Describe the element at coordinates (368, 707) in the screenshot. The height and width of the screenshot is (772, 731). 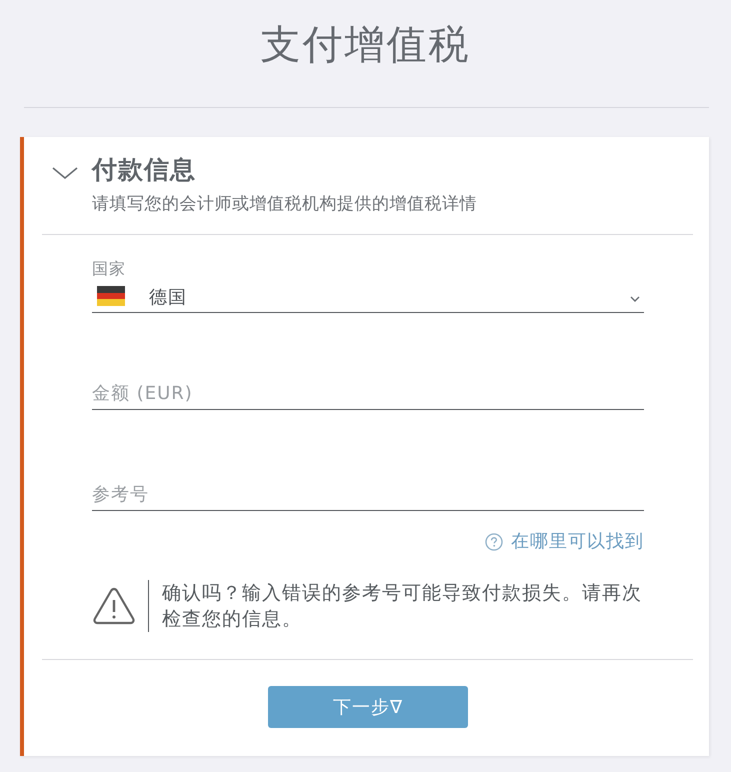
I see `next-button: 下一步∇` at that location.